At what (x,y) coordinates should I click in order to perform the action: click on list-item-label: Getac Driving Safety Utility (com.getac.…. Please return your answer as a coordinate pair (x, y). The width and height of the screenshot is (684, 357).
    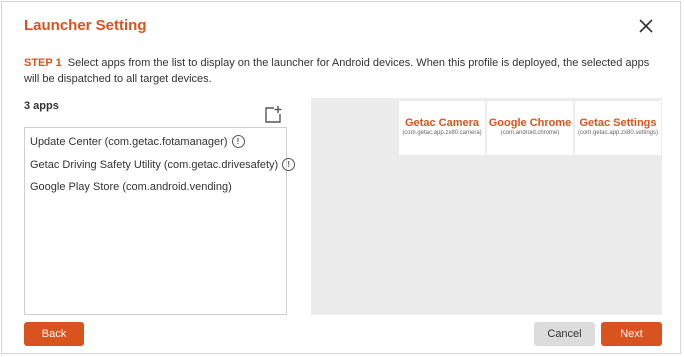
    Looking at the image, I should click on (154, 164).